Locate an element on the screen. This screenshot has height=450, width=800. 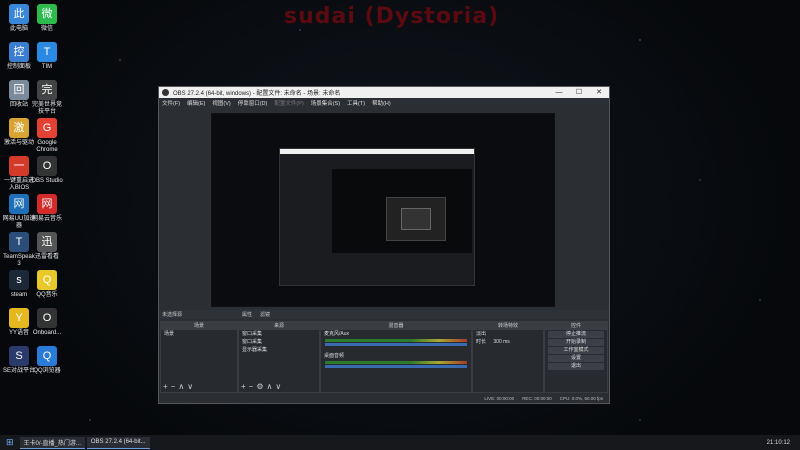
menu-tools: 工具(T) is located at coordinates (356, 103).